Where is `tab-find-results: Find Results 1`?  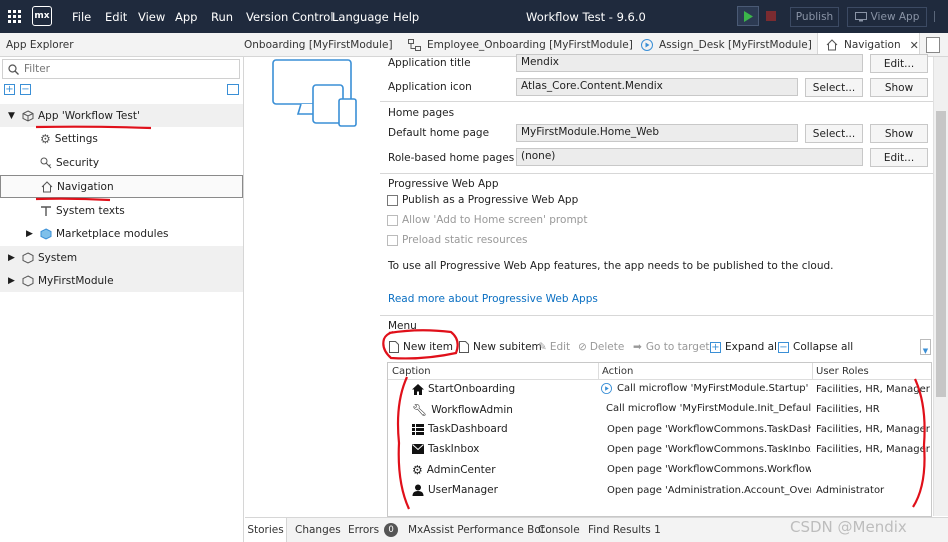
tab-find-results: Find Results 1 is located at coordinates (624, 530).